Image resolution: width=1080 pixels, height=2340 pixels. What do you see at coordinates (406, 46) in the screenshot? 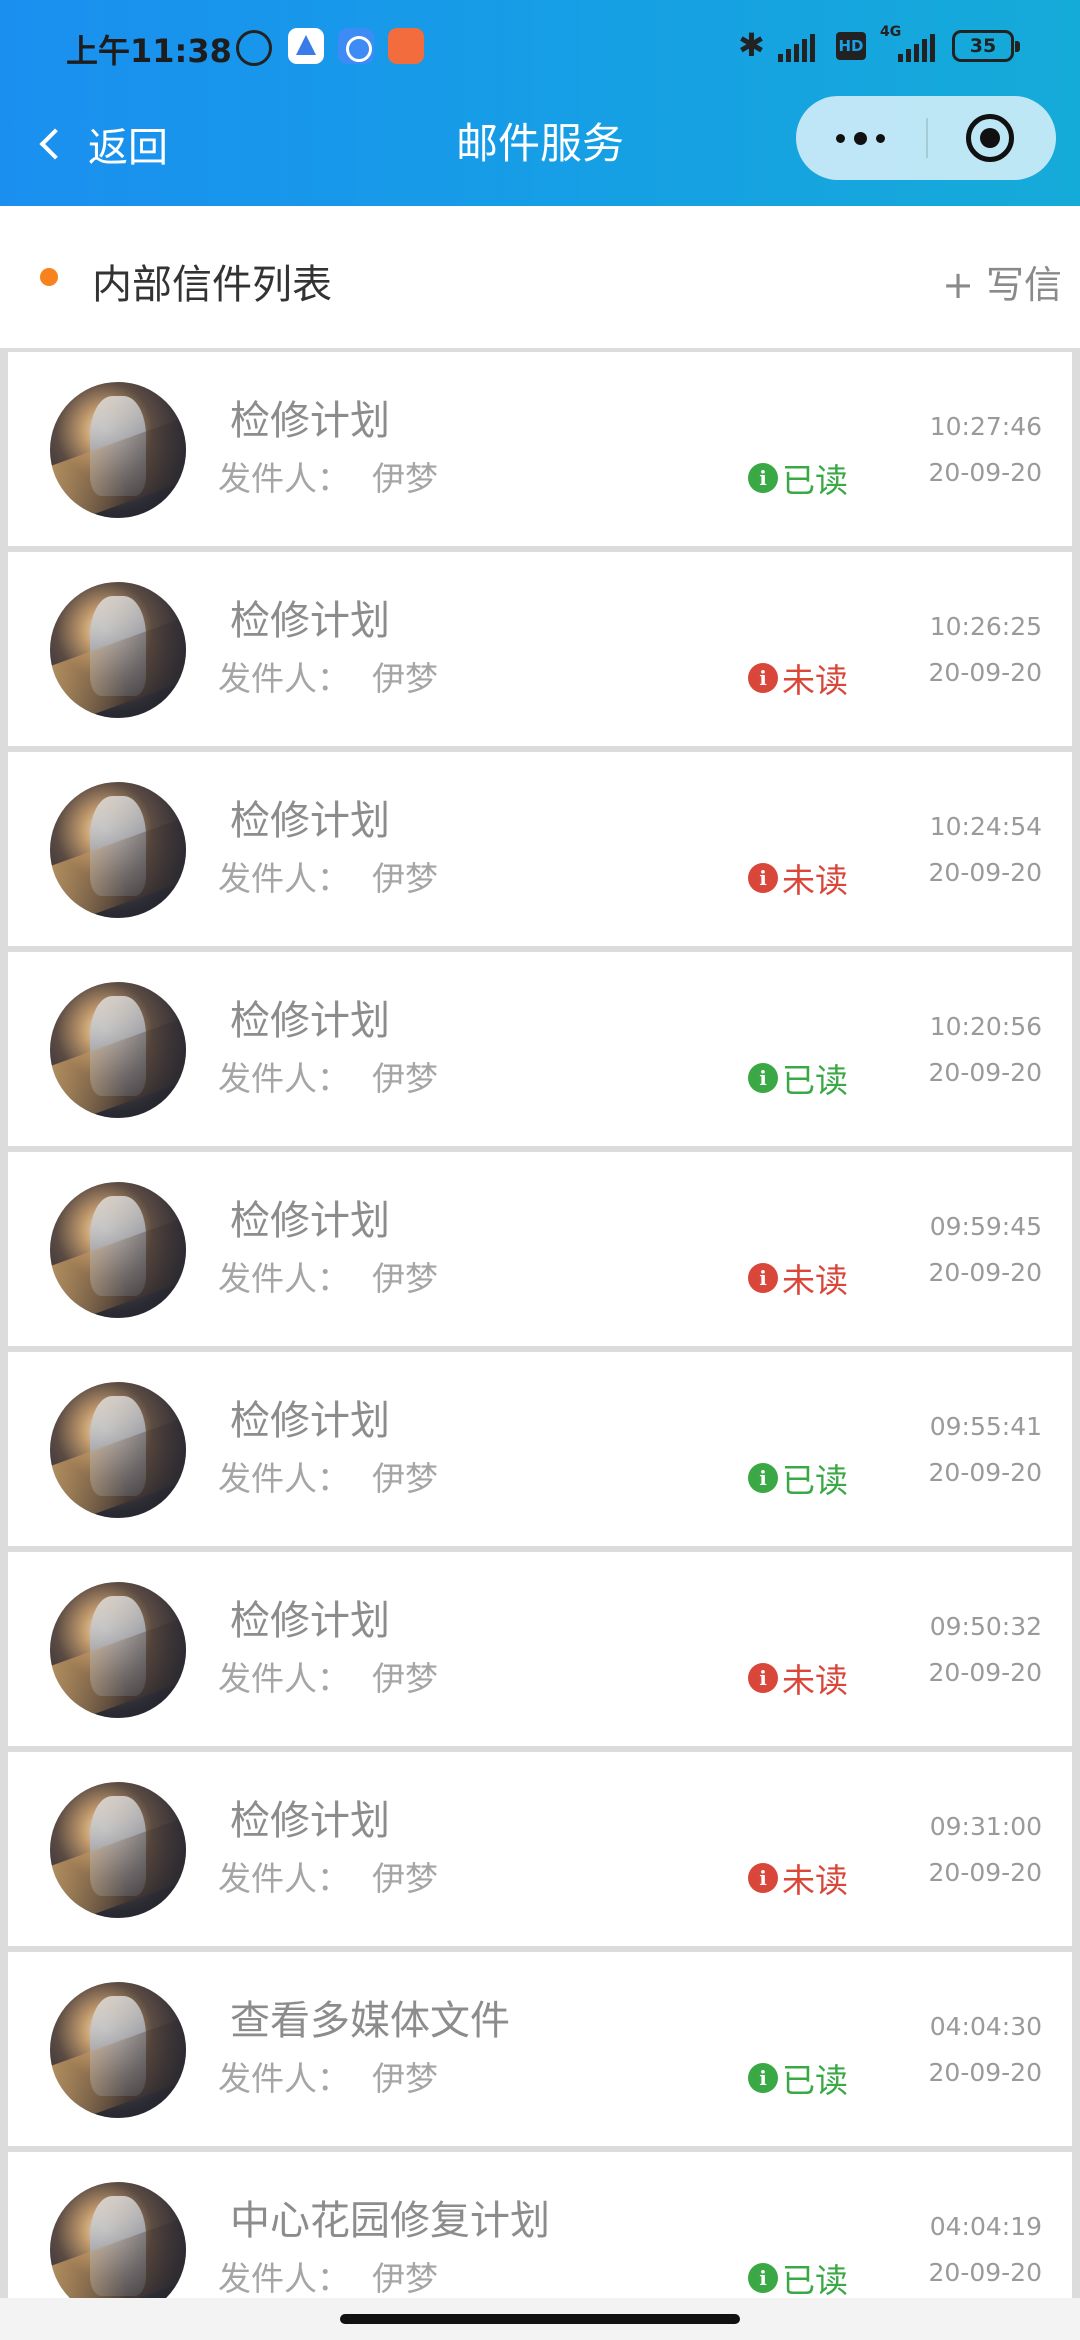
I see `shop-app-icon` at bounding box center [406, 46].